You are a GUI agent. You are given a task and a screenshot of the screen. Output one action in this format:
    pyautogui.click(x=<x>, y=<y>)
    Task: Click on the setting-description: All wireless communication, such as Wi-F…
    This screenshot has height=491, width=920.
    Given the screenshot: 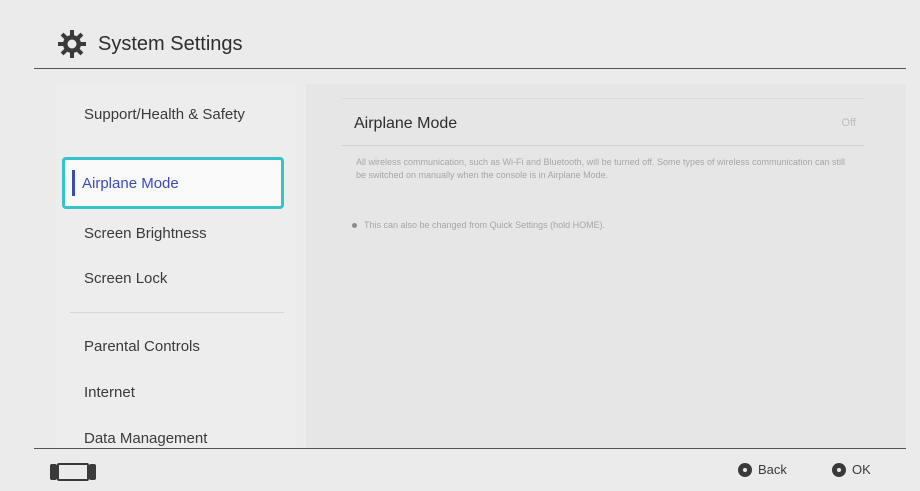 What is the action you would take?
    pyautogui.click(x=601, y=168)
    